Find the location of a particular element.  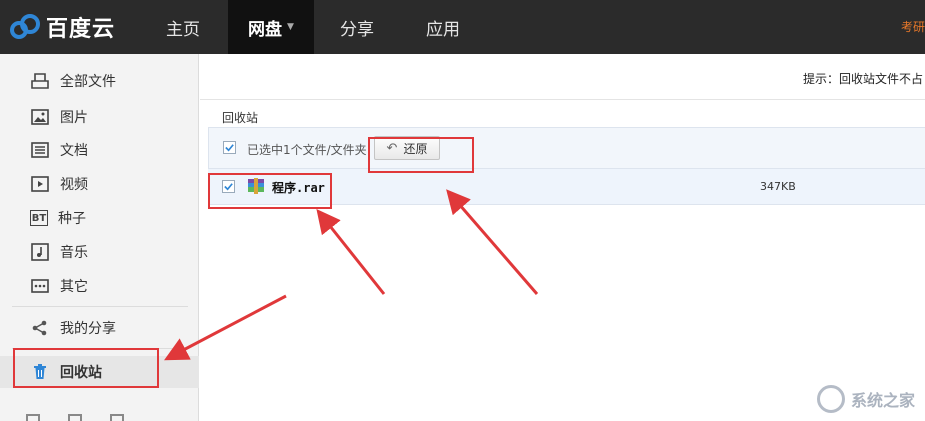

sidebar-item-label: 其它 is located at coordinates (74, 287).